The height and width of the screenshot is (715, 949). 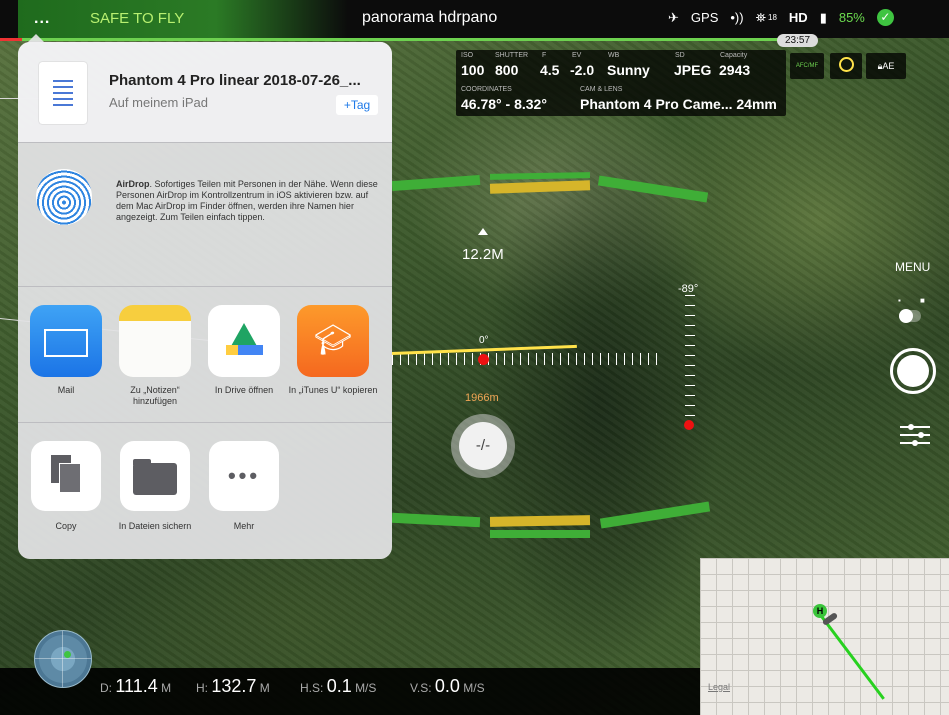 I want to click on action-label: Mehr, so click(x=244, y=526).